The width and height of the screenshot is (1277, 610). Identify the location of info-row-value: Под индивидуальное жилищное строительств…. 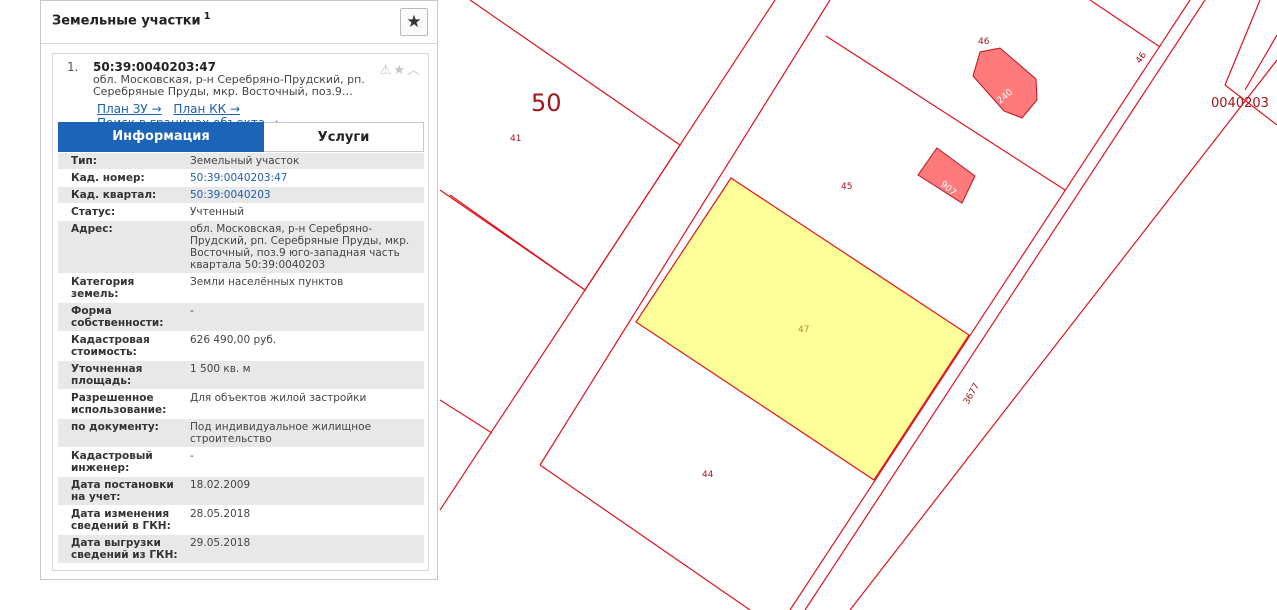
(281, 433).